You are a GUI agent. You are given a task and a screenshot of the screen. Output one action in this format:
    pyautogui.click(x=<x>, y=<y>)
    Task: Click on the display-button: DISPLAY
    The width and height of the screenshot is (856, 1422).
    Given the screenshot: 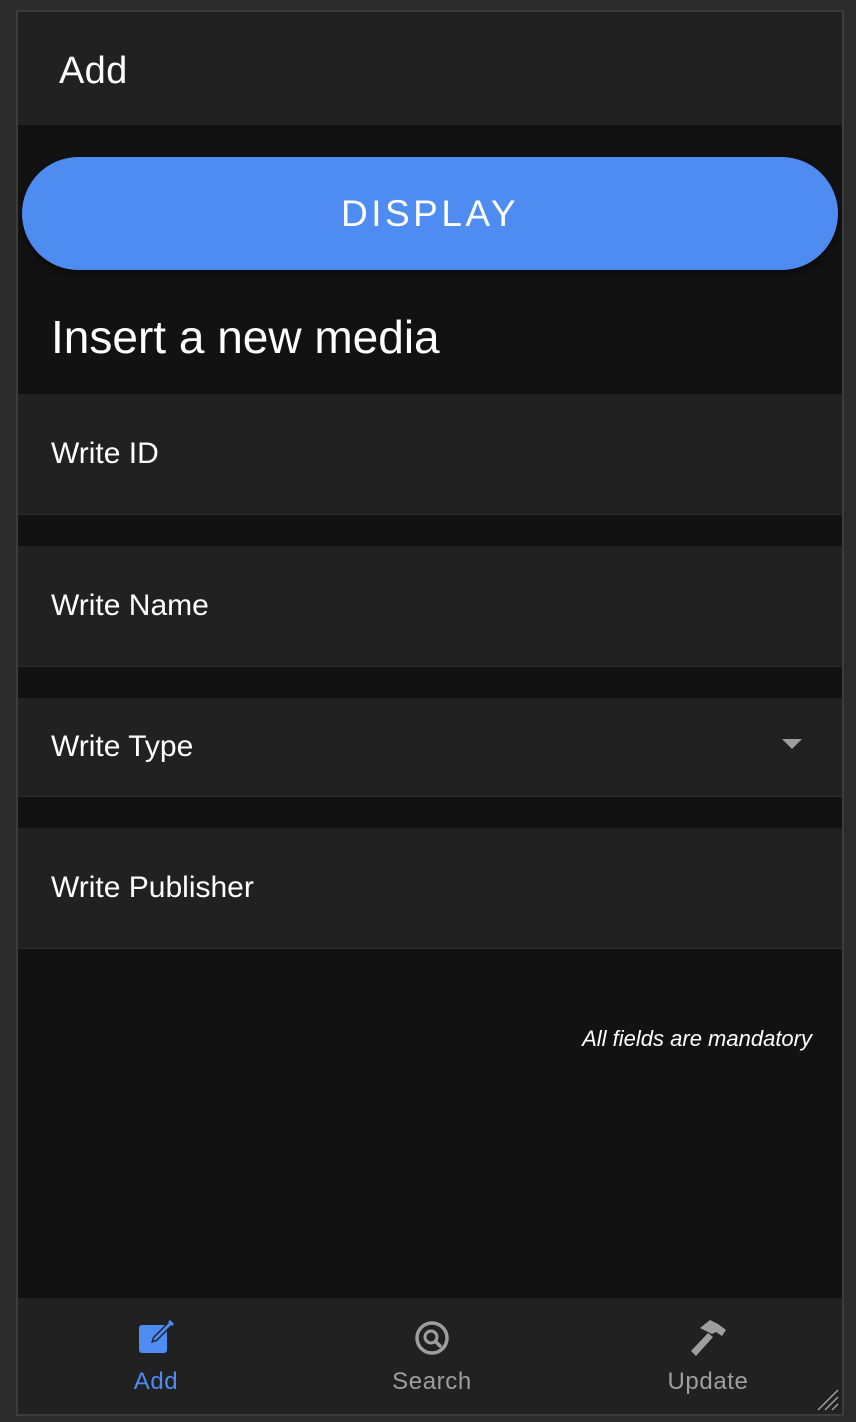 What is the action you would take?
    pyautogui.click(x=430, y=213)
    